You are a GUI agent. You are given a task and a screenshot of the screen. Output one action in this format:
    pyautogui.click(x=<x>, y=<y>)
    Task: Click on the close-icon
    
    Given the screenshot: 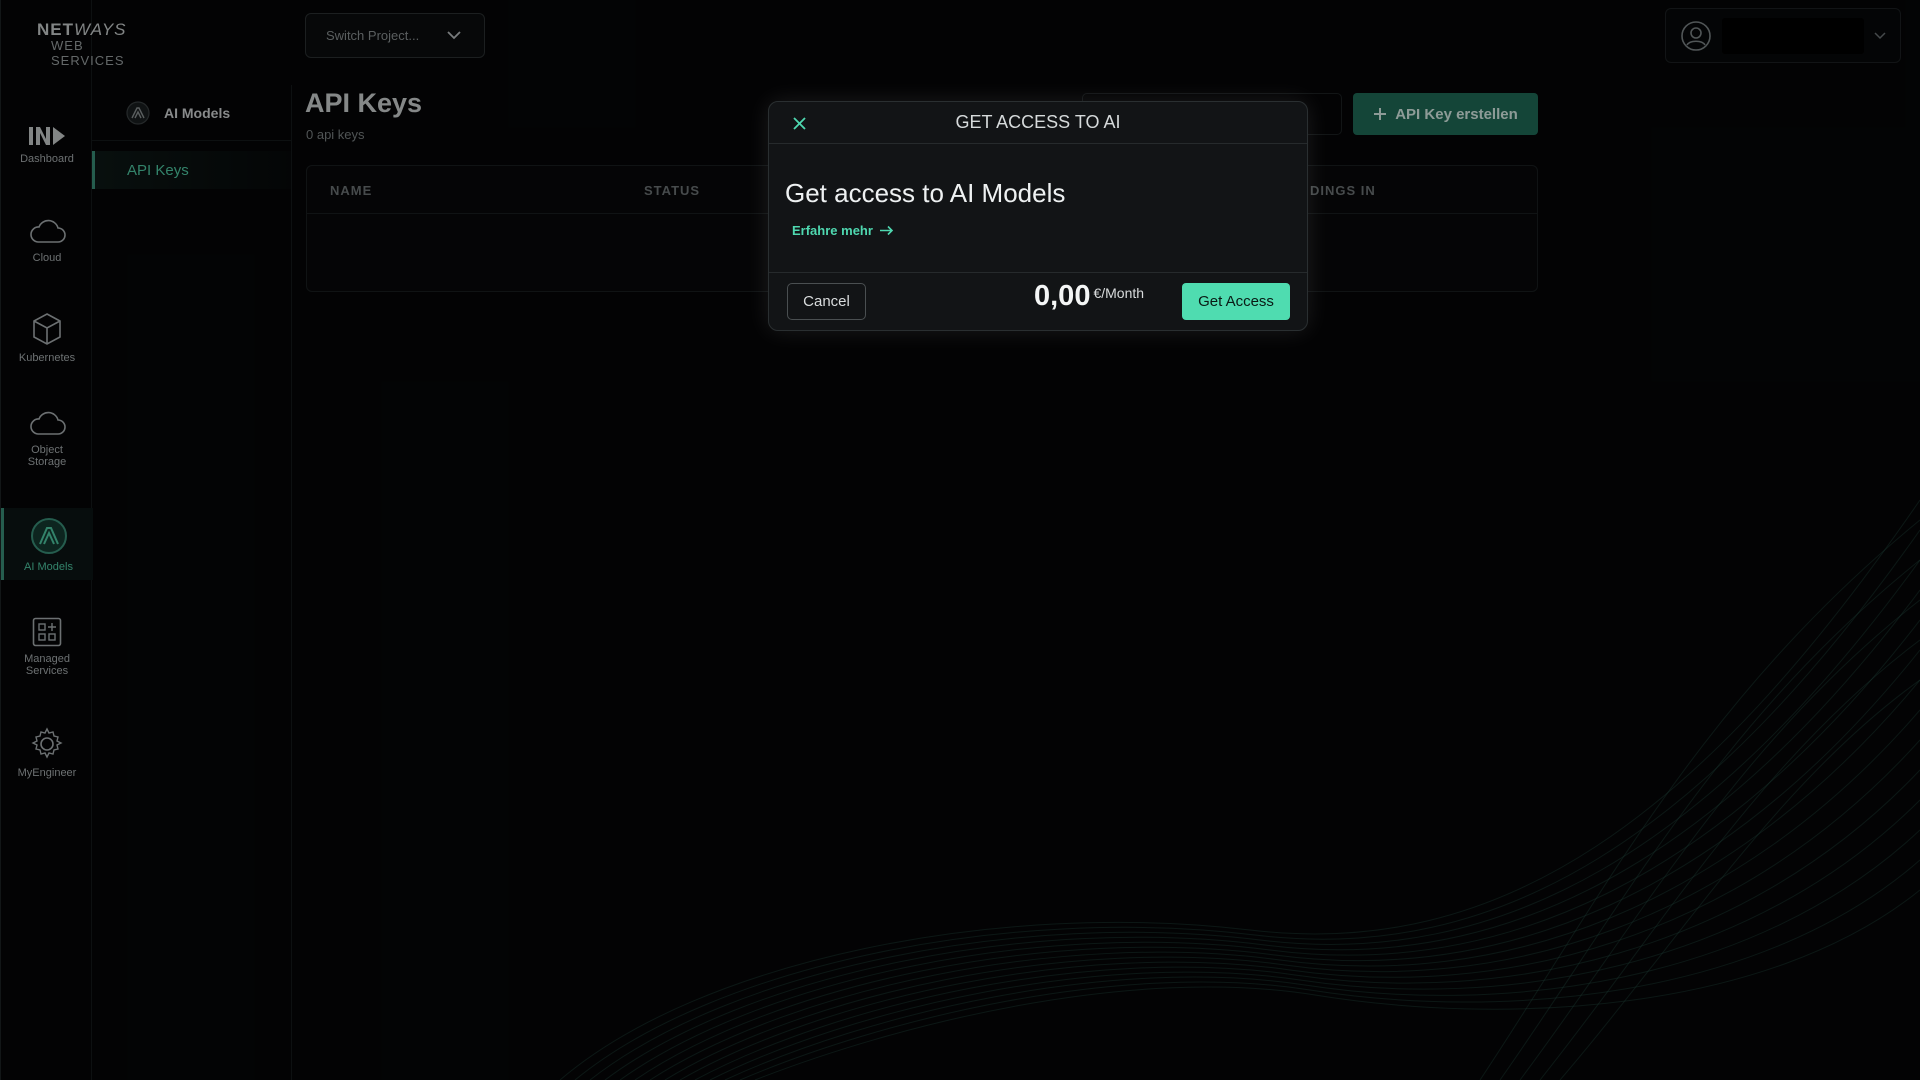 What is the action you would take?
    pyautogui.click(x=799, y=123)
    